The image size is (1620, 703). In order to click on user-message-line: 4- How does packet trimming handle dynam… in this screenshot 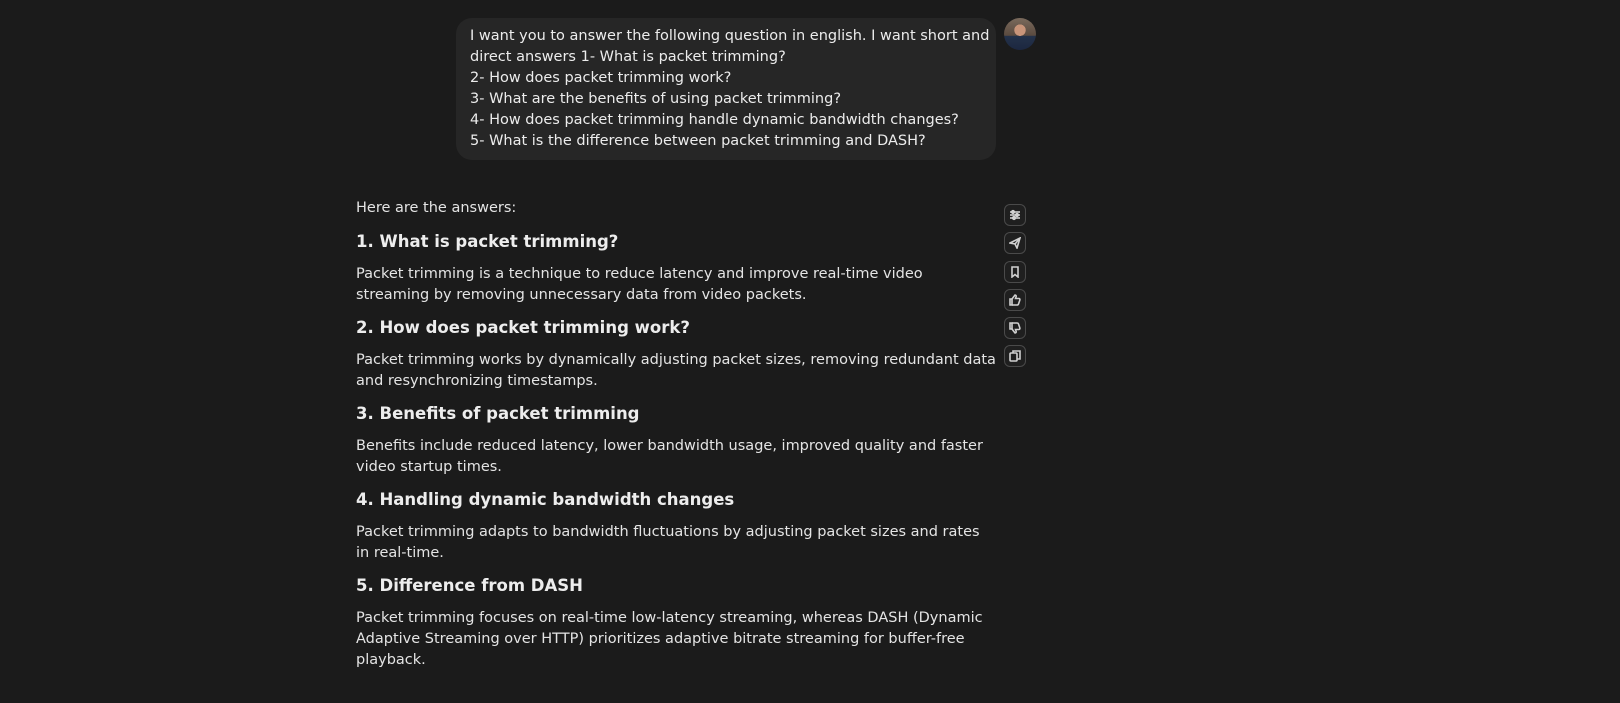, I will do `click(714, 120)`.